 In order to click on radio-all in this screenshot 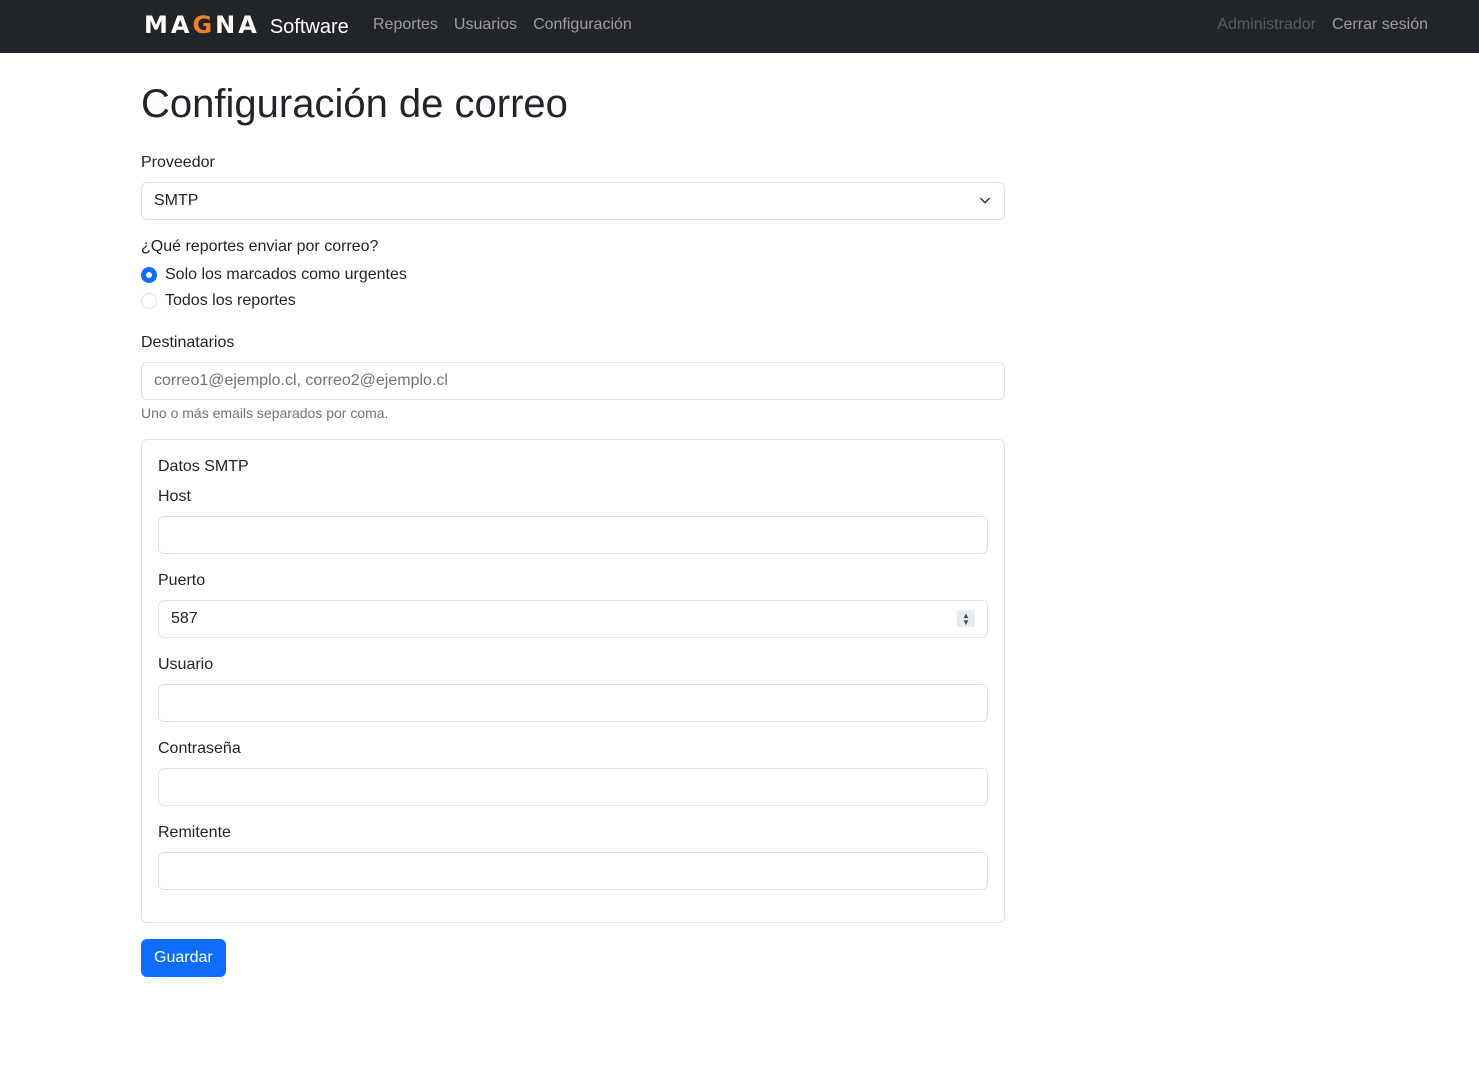, I will do `click(149, 301)`.